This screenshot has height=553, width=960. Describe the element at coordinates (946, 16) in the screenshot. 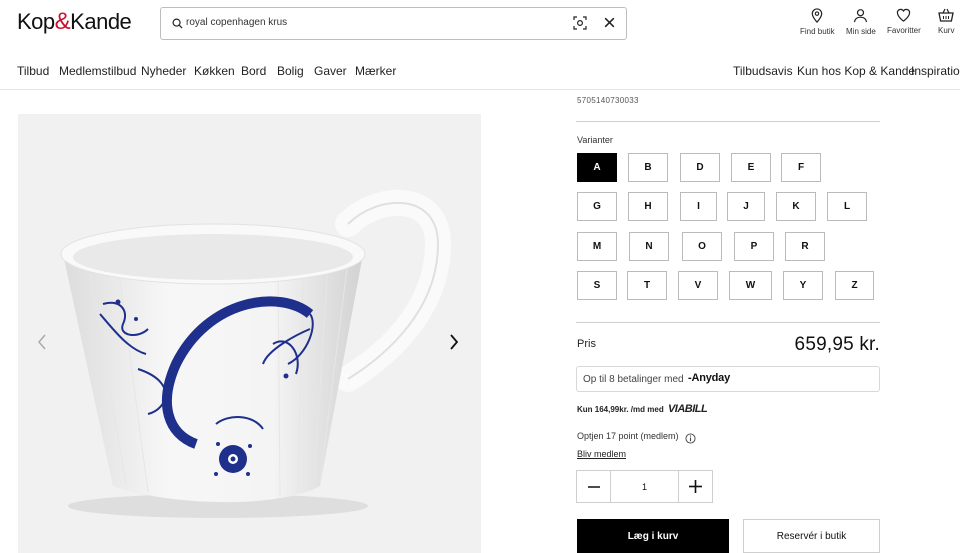

I see `basket-icon` at that location.